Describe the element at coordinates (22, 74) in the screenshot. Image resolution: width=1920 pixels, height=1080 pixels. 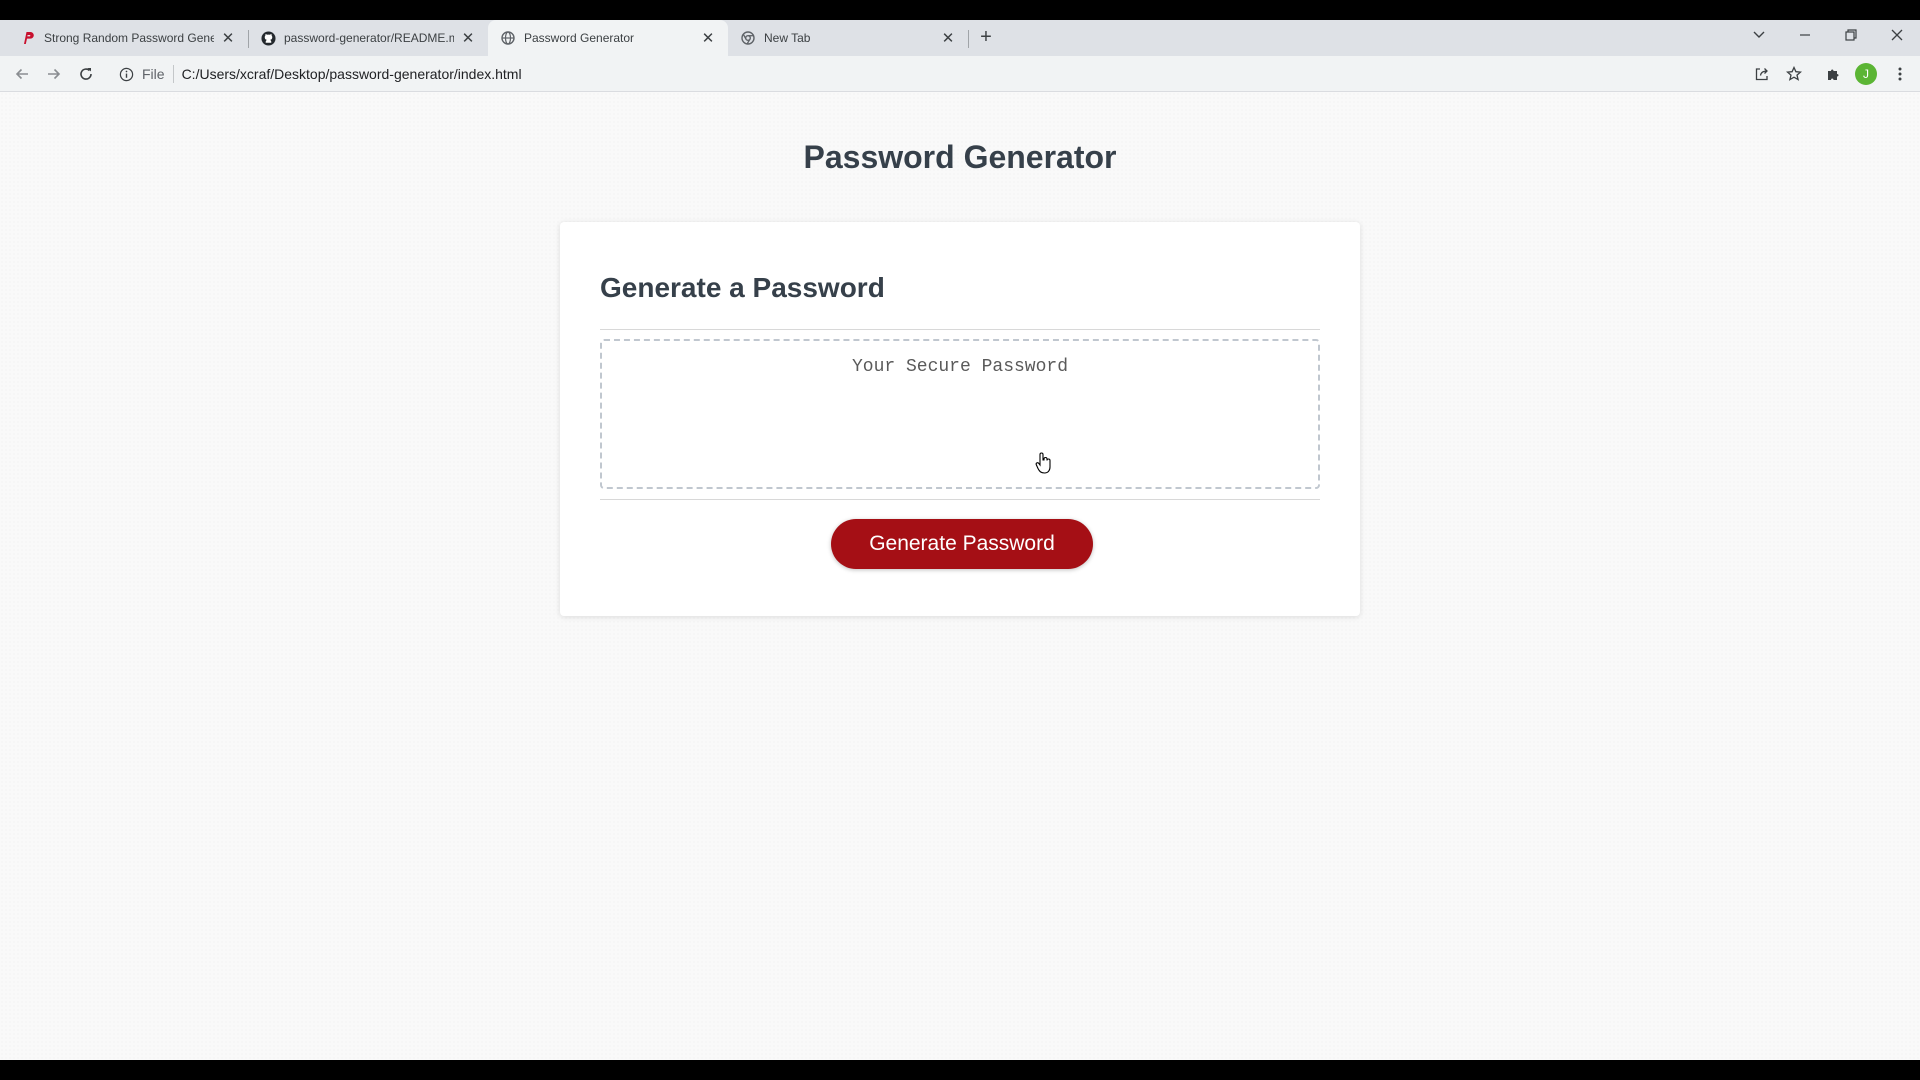
I see `back-arrow-icon` at that location.